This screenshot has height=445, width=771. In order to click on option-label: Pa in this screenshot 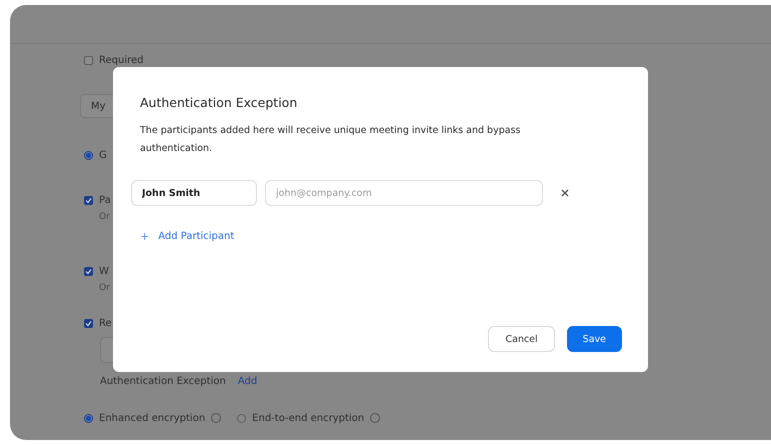, I will do `click(105, 200)`.